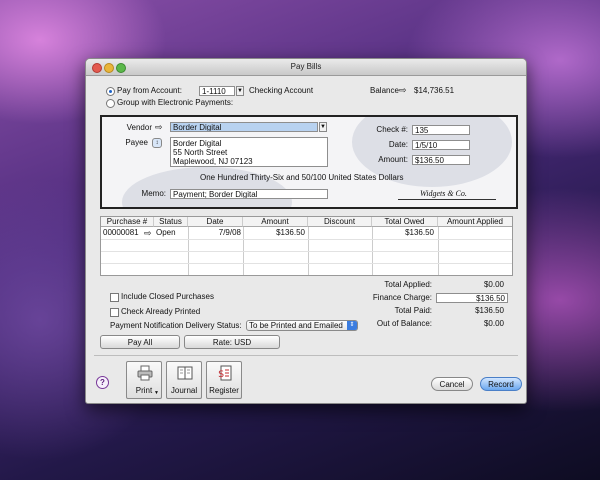  What do you see at coordinates (110, 91) in the screenshot?
I see `pay-from-account-radio` at bounding box center [110, 91].